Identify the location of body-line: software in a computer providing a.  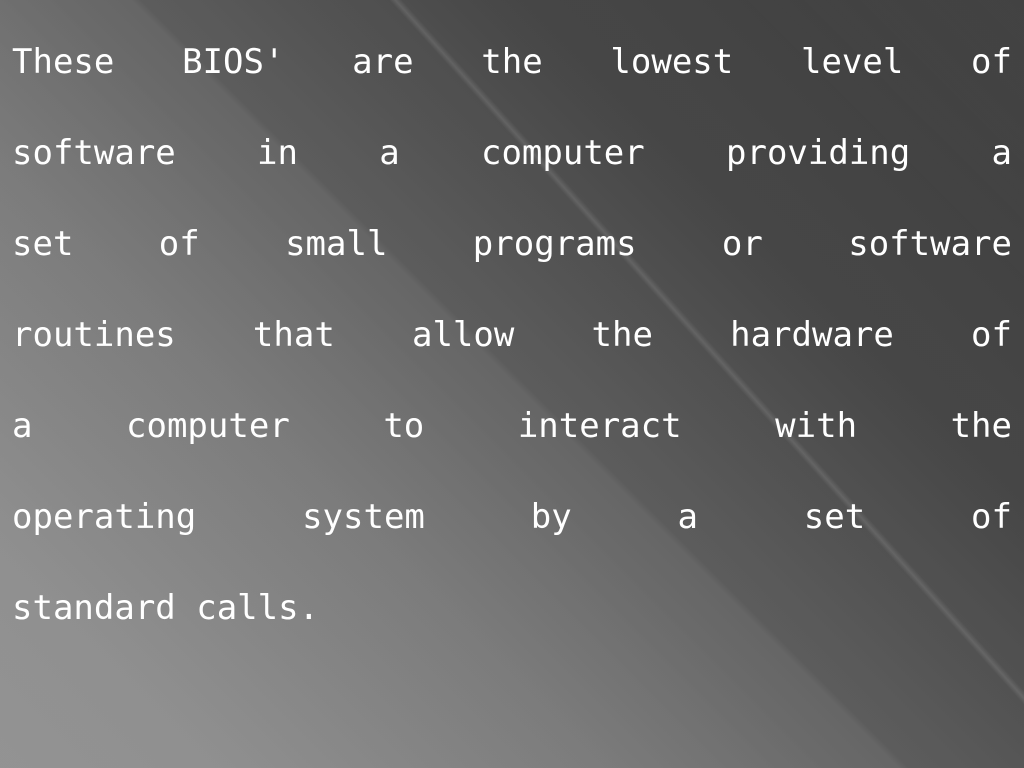
(512, 153).